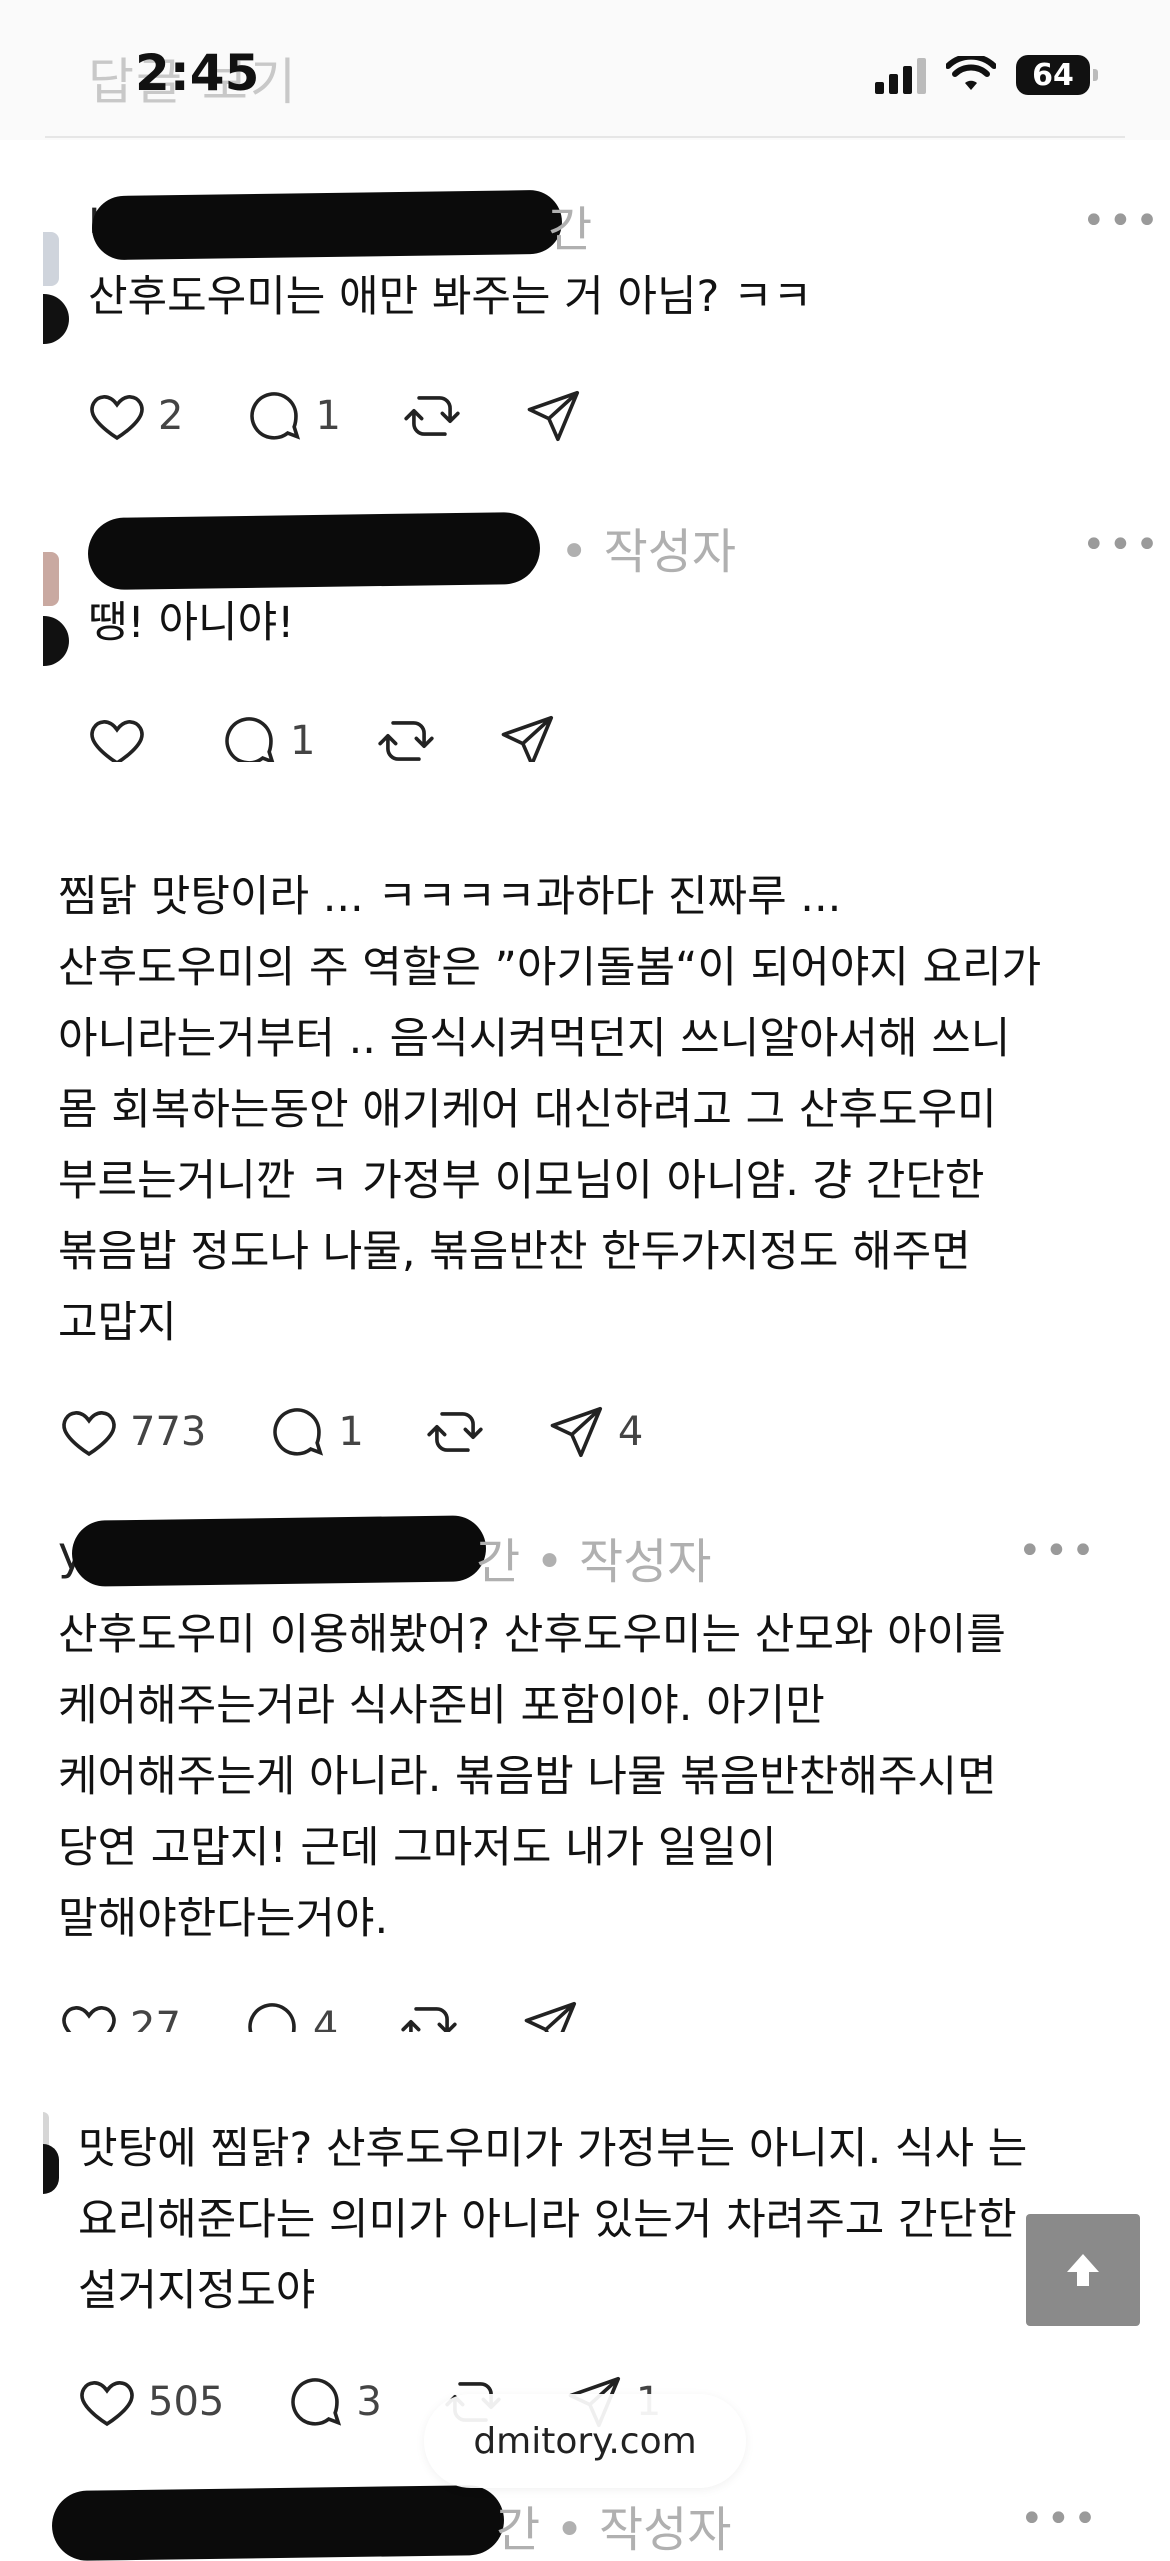  I want to click on comment-line: 볶음밥 정도나 나물, 볶음반찬 한두가지정도 해주면, so click(514, 1252).